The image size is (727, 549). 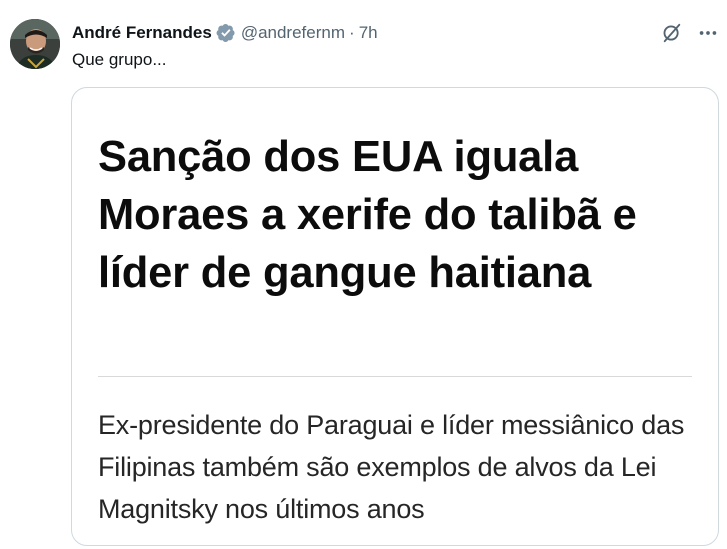 What do you see at coordinates (368, 33) in the screenshot?
I see `tweet-timestamp: 7h` at bounding box center [368, 33].